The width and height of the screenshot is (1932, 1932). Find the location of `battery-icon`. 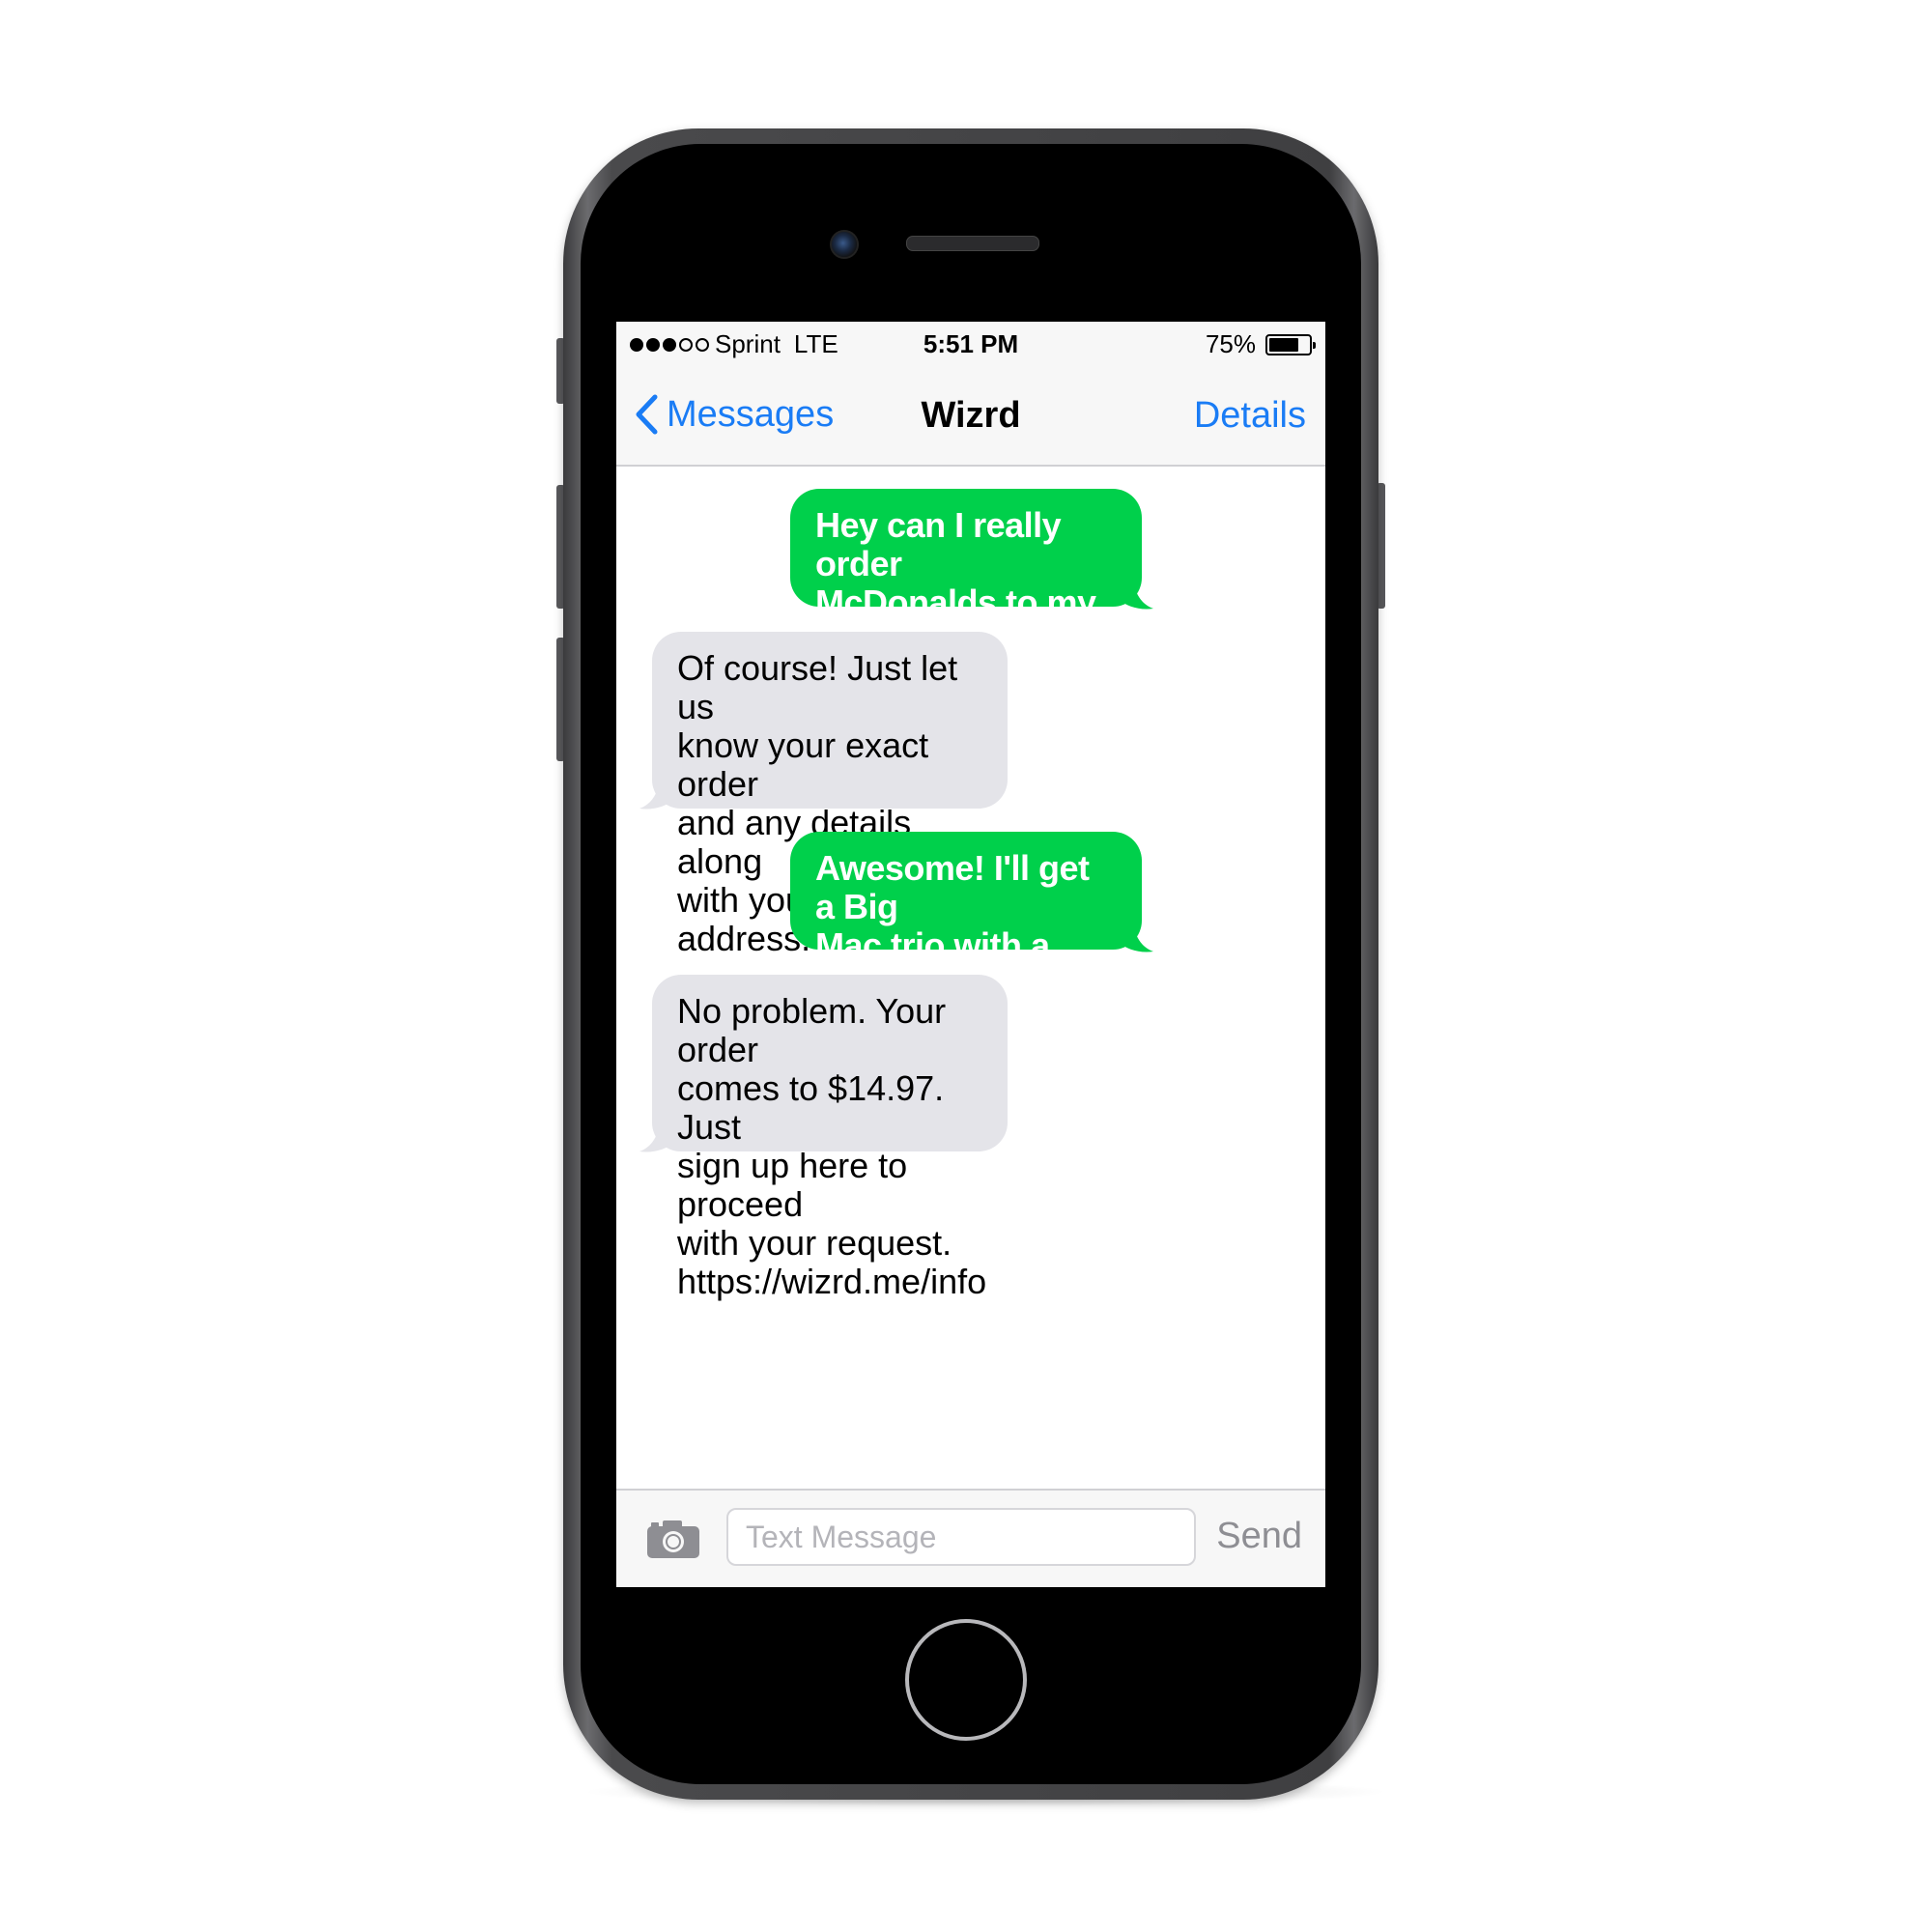

battery-icon is located at coordinates (1290, 344).